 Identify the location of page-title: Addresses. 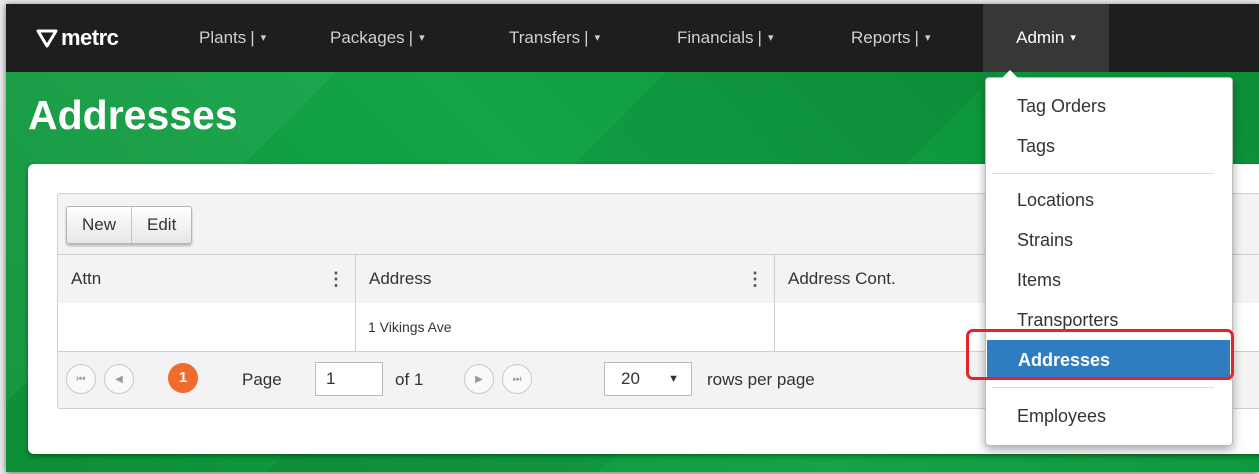
(133, 115).